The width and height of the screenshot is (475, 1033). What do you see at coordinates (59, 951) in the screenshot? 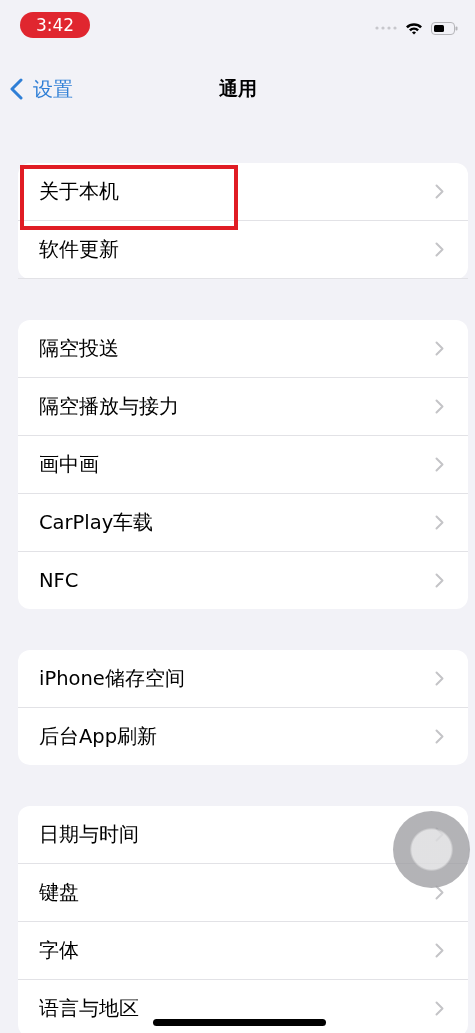
I see `row-label: 字体` at bounding box center [59, 951].